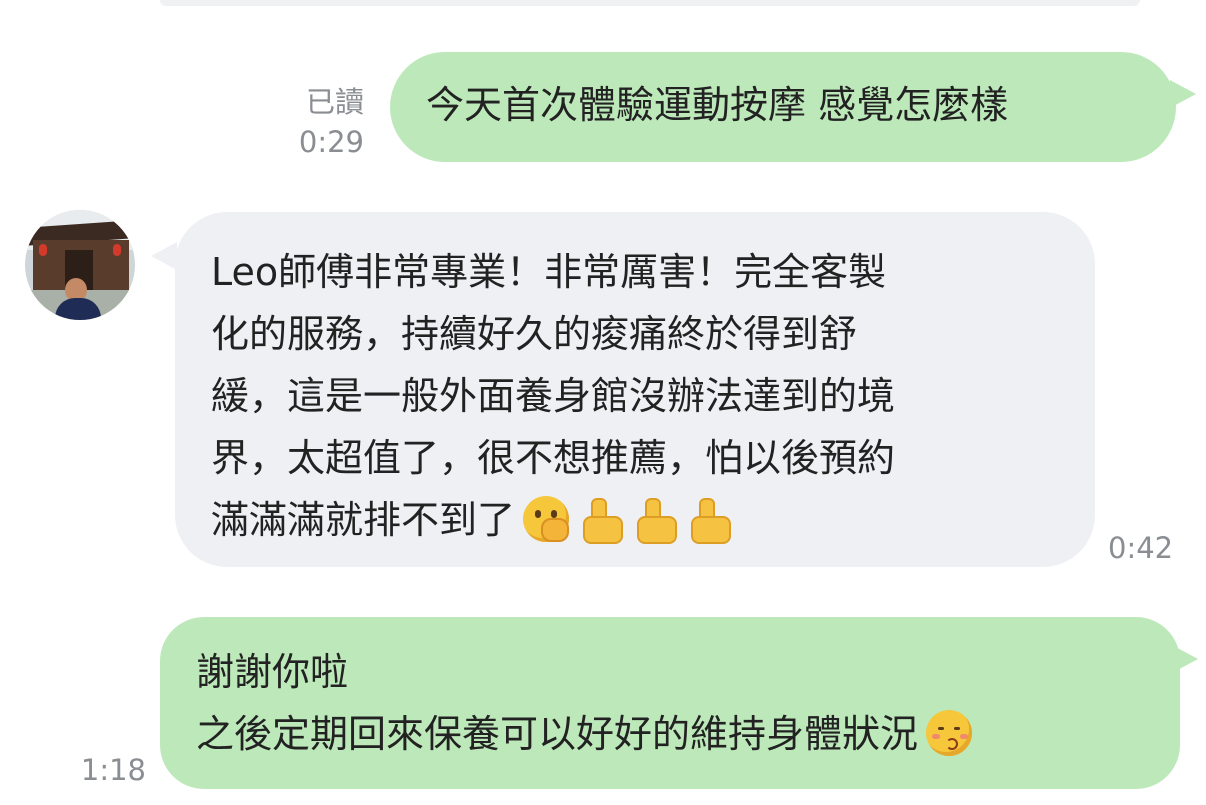 The width and height of the screenshot is (1206, 805). What do you see at coordinates (650, 3) in the screenshot?
I see `previous-message-edge` at bounding box center [650, 3].